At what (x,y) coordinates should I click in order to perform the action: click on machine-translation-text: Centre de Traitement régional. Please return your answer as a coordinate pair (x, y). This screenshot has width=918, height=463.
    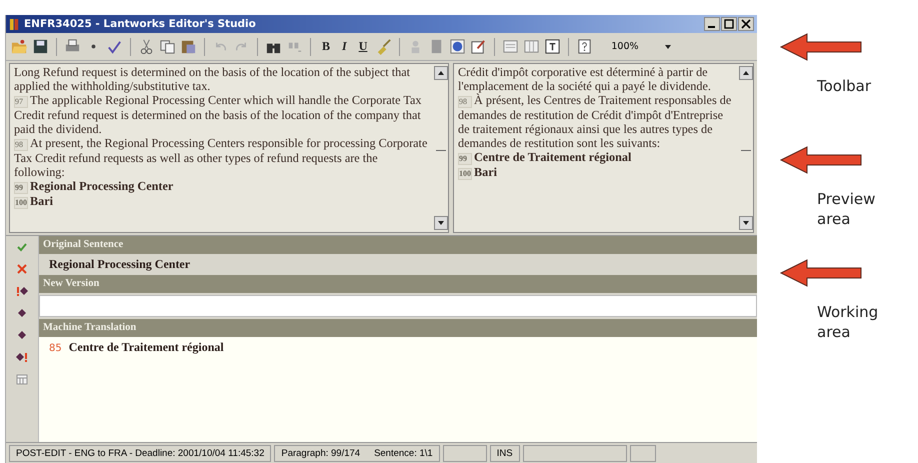
    Looking at the image, I should click on (146, 347).